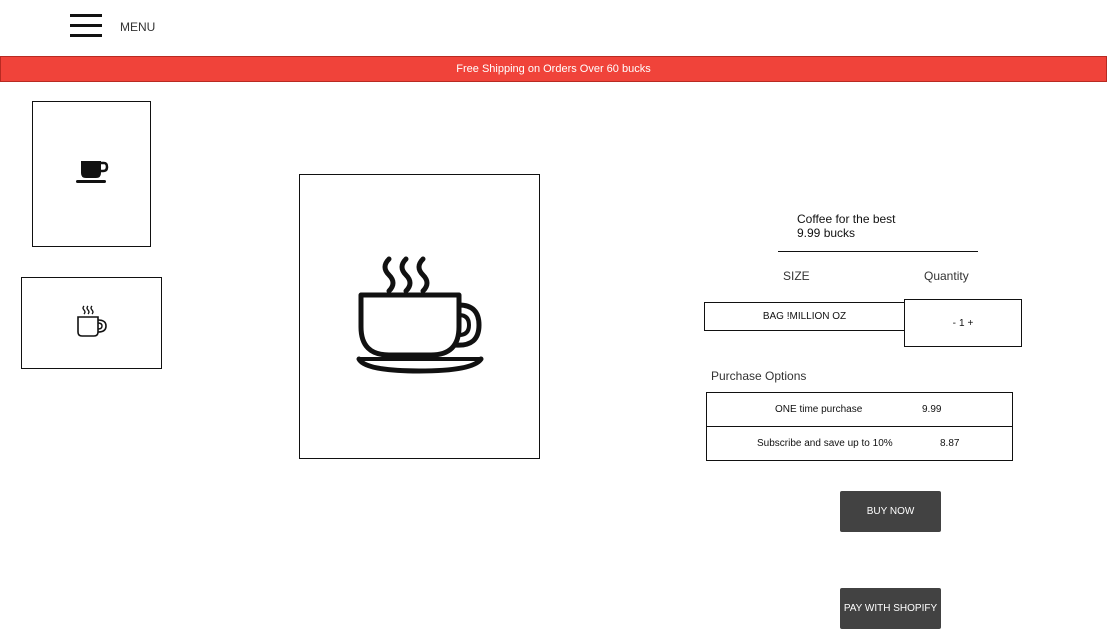 This screenshot has width=1115, height=639. I want to click on product-name: Coffee for the best, so click(846, 219).